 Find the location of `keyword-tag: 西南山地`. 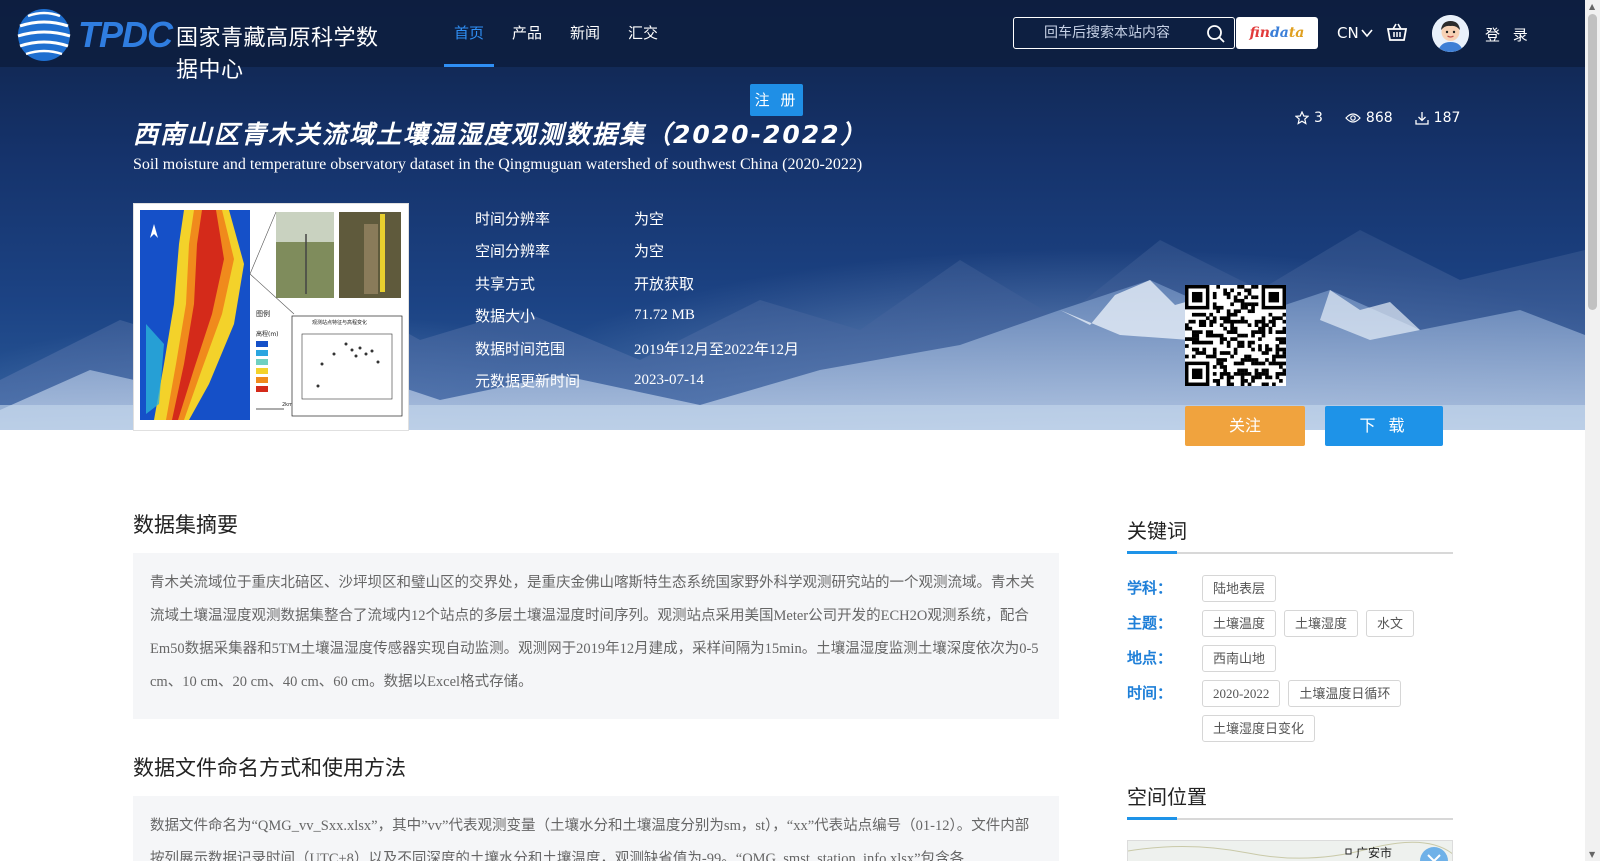

keyword-tag: 西南山地 is located at coordinates (1239, 658).